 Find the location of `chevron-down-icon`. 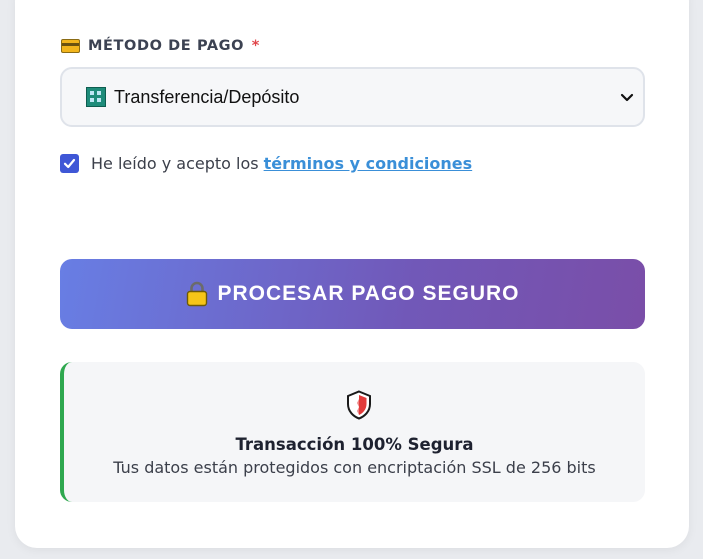

chevron-down-icon is located at coordinates (627, 97).